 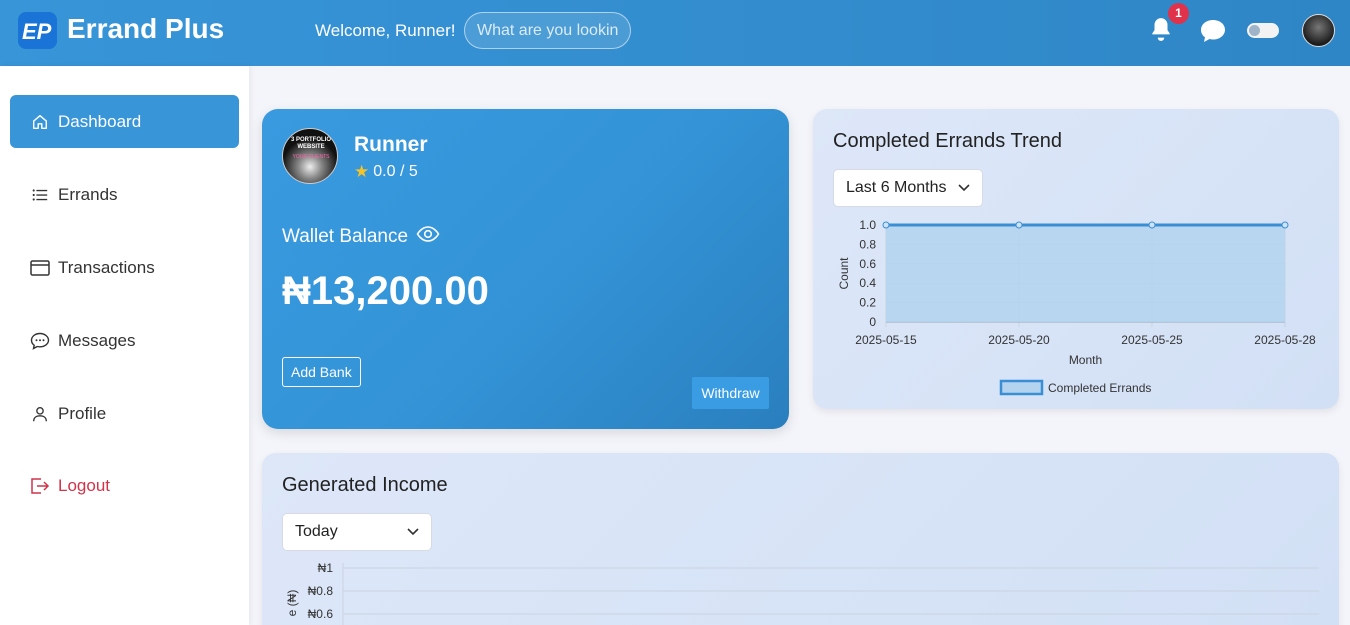 I want to click on star-icon: ★, so click(x=362, y=171).